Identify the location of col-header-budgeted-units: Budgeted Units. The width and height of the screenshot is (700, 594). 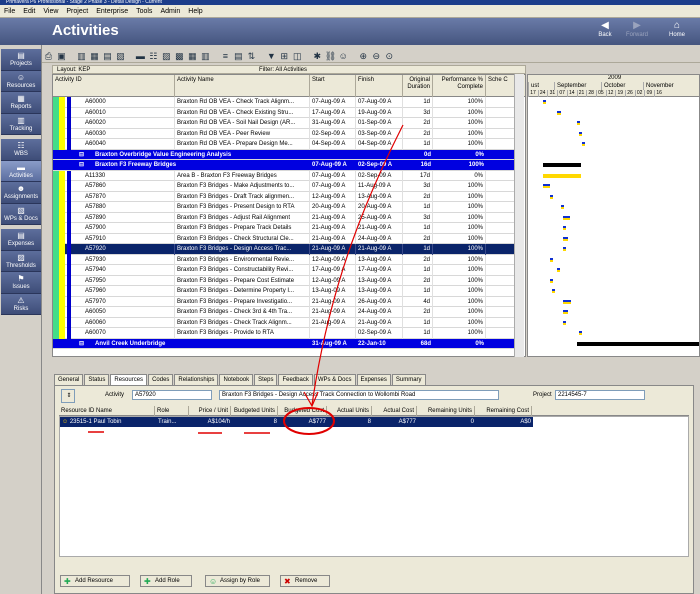
(254, 411).